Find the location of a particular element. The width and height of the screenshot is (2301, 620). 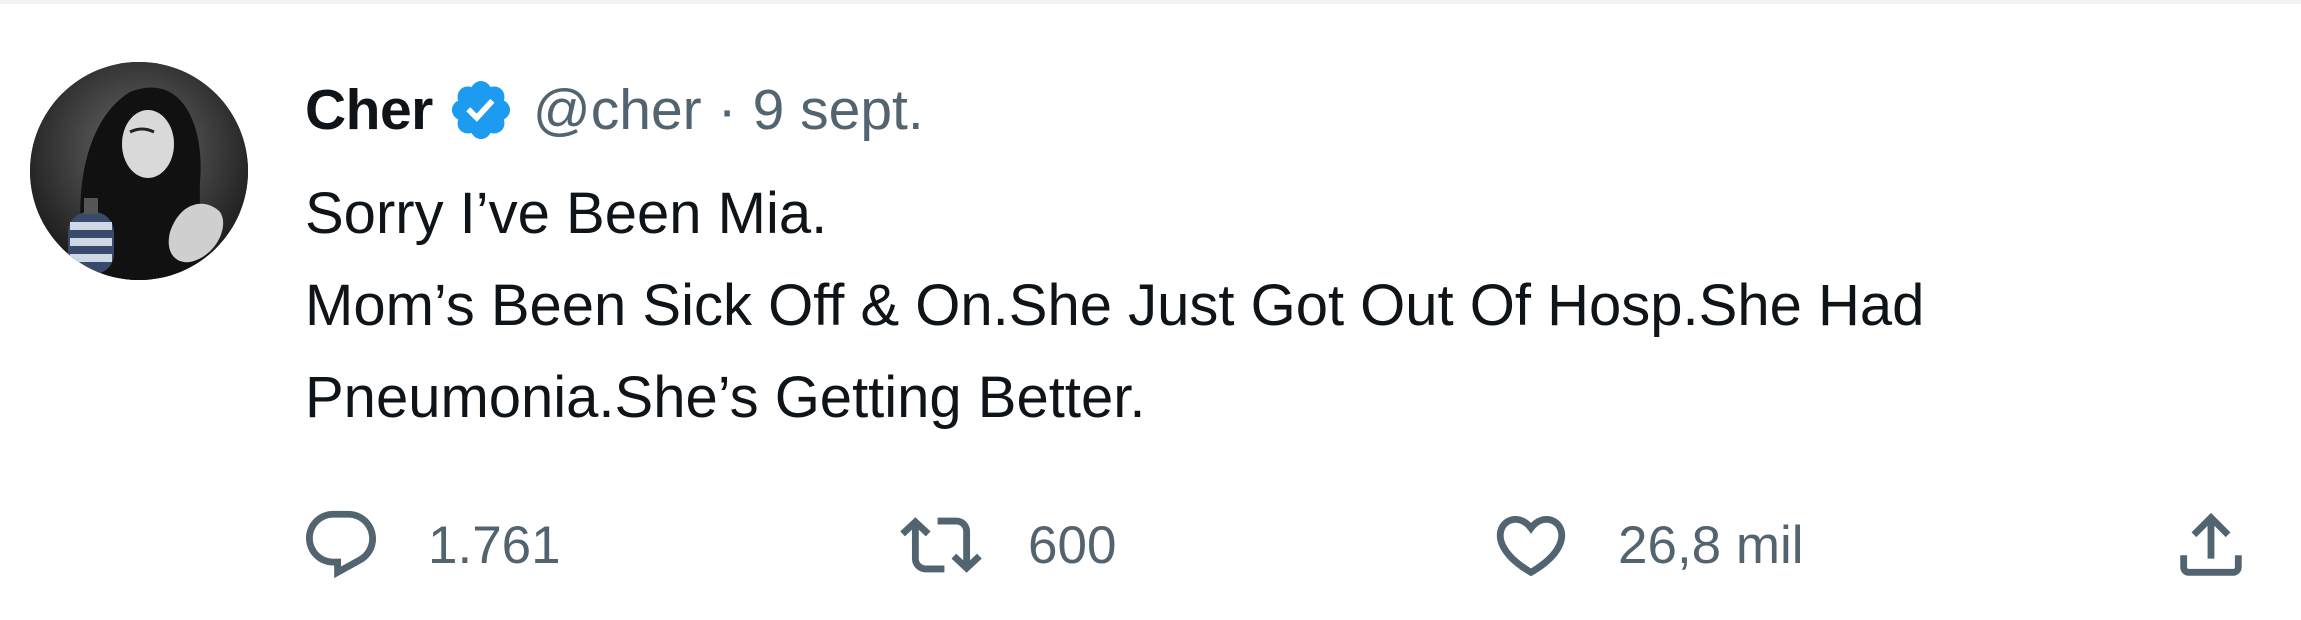

retweet-count: 600 is located at coordinates (1072, 545).